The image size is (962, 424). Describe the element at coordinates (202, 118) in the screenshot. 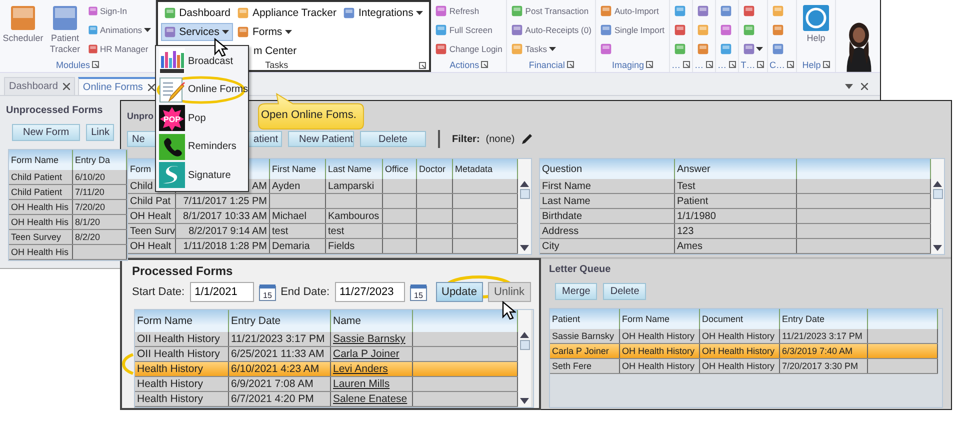

I see `menu-item: POP Pop` at that location.